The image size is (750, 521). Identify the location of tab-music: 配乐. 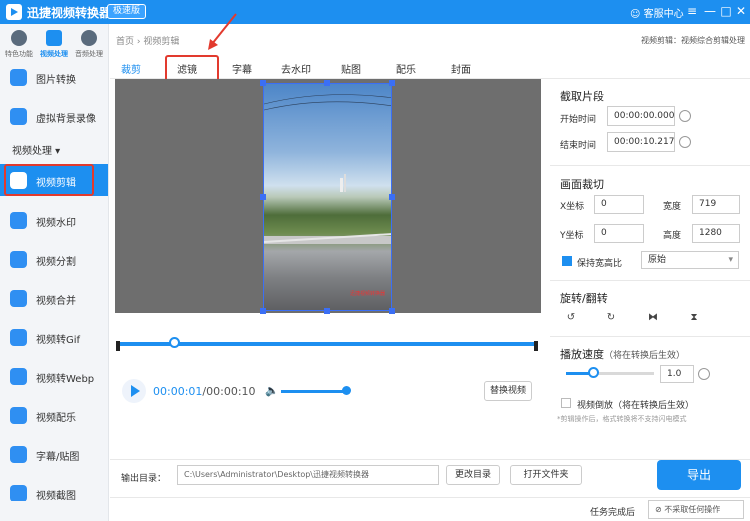
(406, 68).